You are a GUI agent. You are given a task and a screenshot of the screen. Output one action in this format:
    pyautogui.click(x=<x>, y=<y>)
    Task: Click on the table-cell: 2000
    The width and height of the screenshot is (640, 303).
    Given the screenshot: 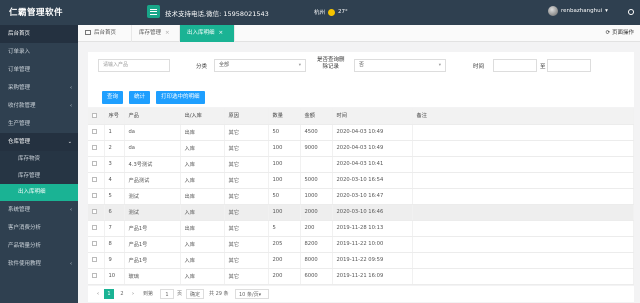 What is the action you would take?
    pyautogui.click(x=316, y=212)
    